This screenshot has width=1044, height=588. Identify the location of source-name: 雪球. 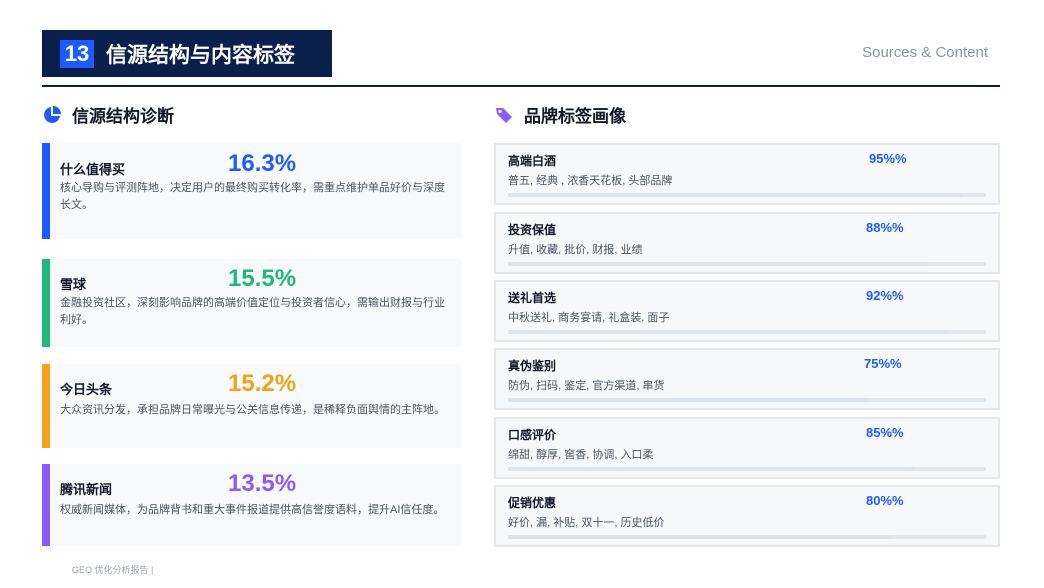
(73, 284).